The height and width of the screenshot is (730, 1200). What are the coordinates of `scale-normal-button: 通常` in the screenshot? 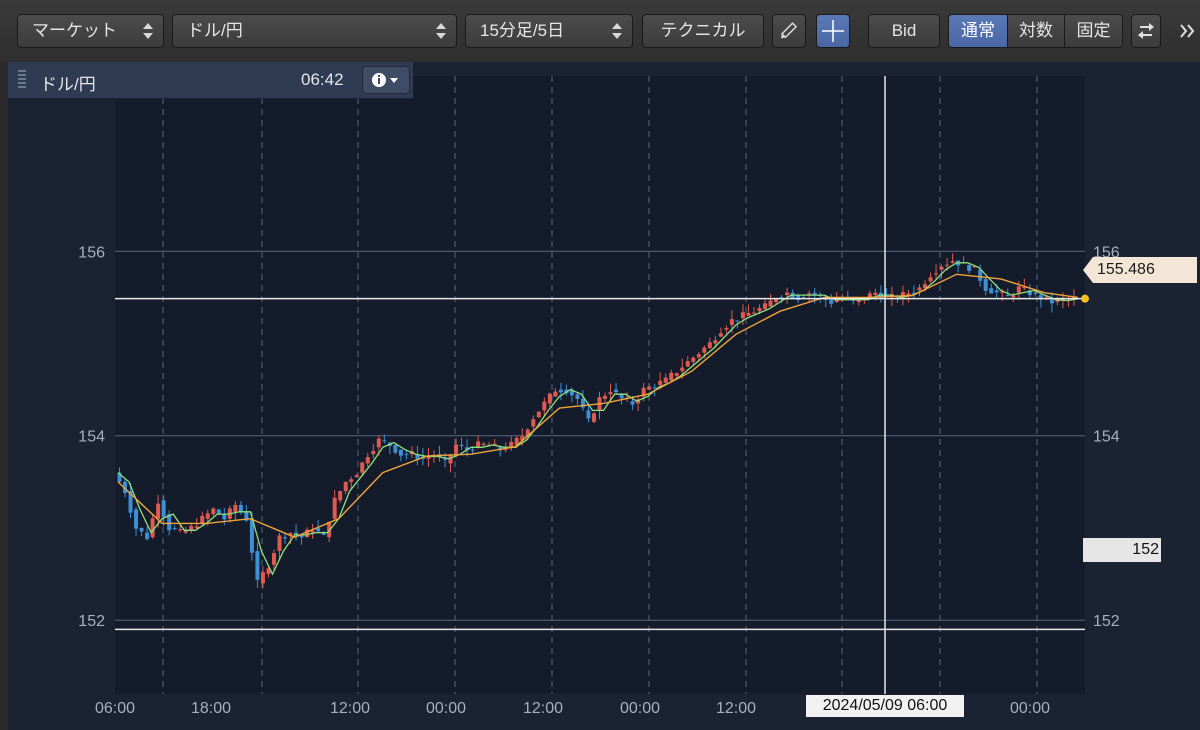 It's located at (978, 31).